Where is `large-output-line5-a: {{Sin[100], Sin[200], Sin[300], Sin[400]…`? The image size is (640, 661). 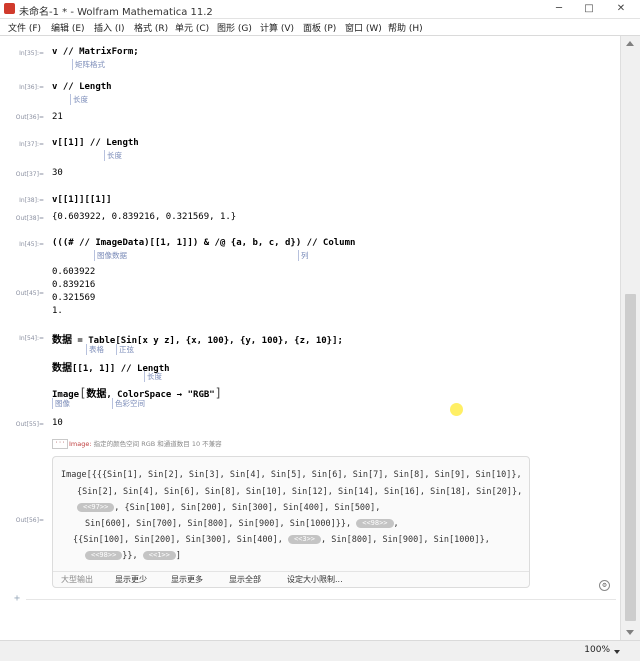
large-output-line5-a: {{Sin[100], Sin[200], Sin[300], Sin[400]… is located at coordinates (178, 540).